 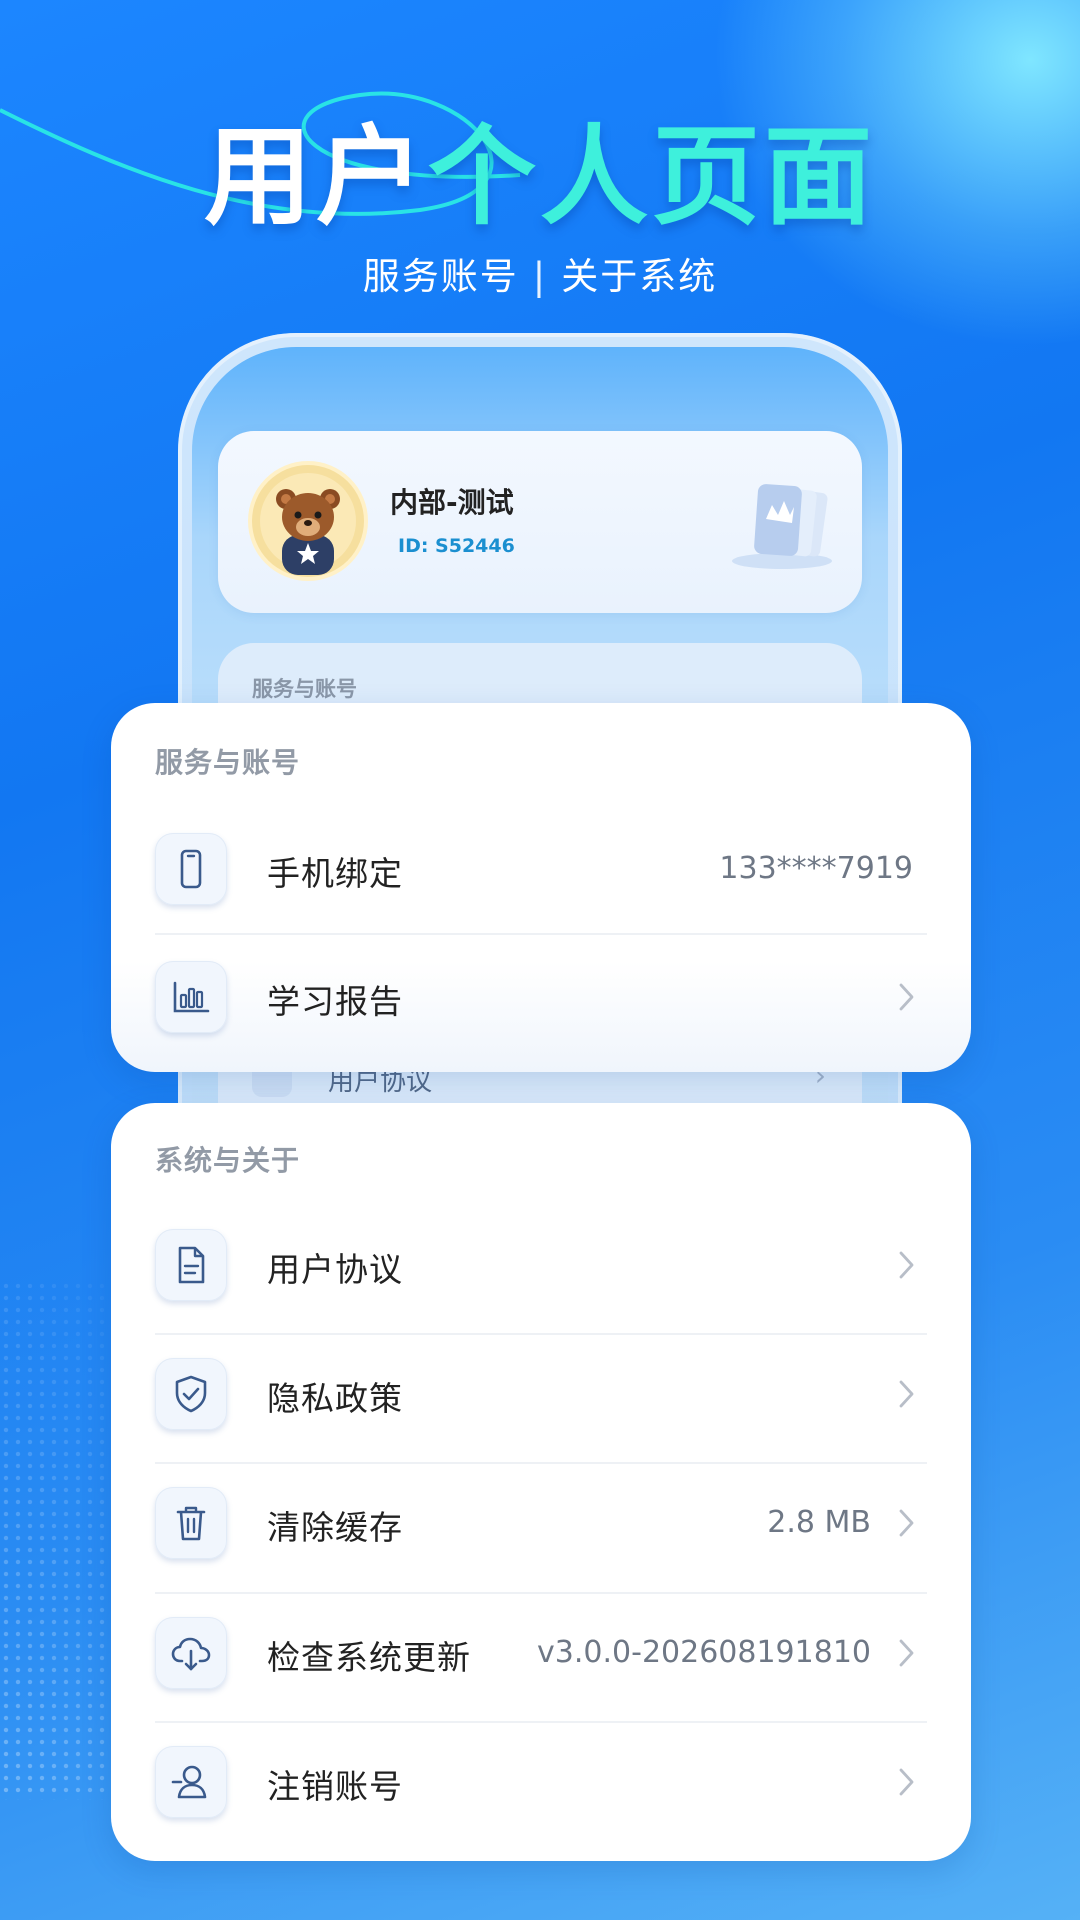 I want to click on hero-title-white: 用户, so click(x=315, y=177).